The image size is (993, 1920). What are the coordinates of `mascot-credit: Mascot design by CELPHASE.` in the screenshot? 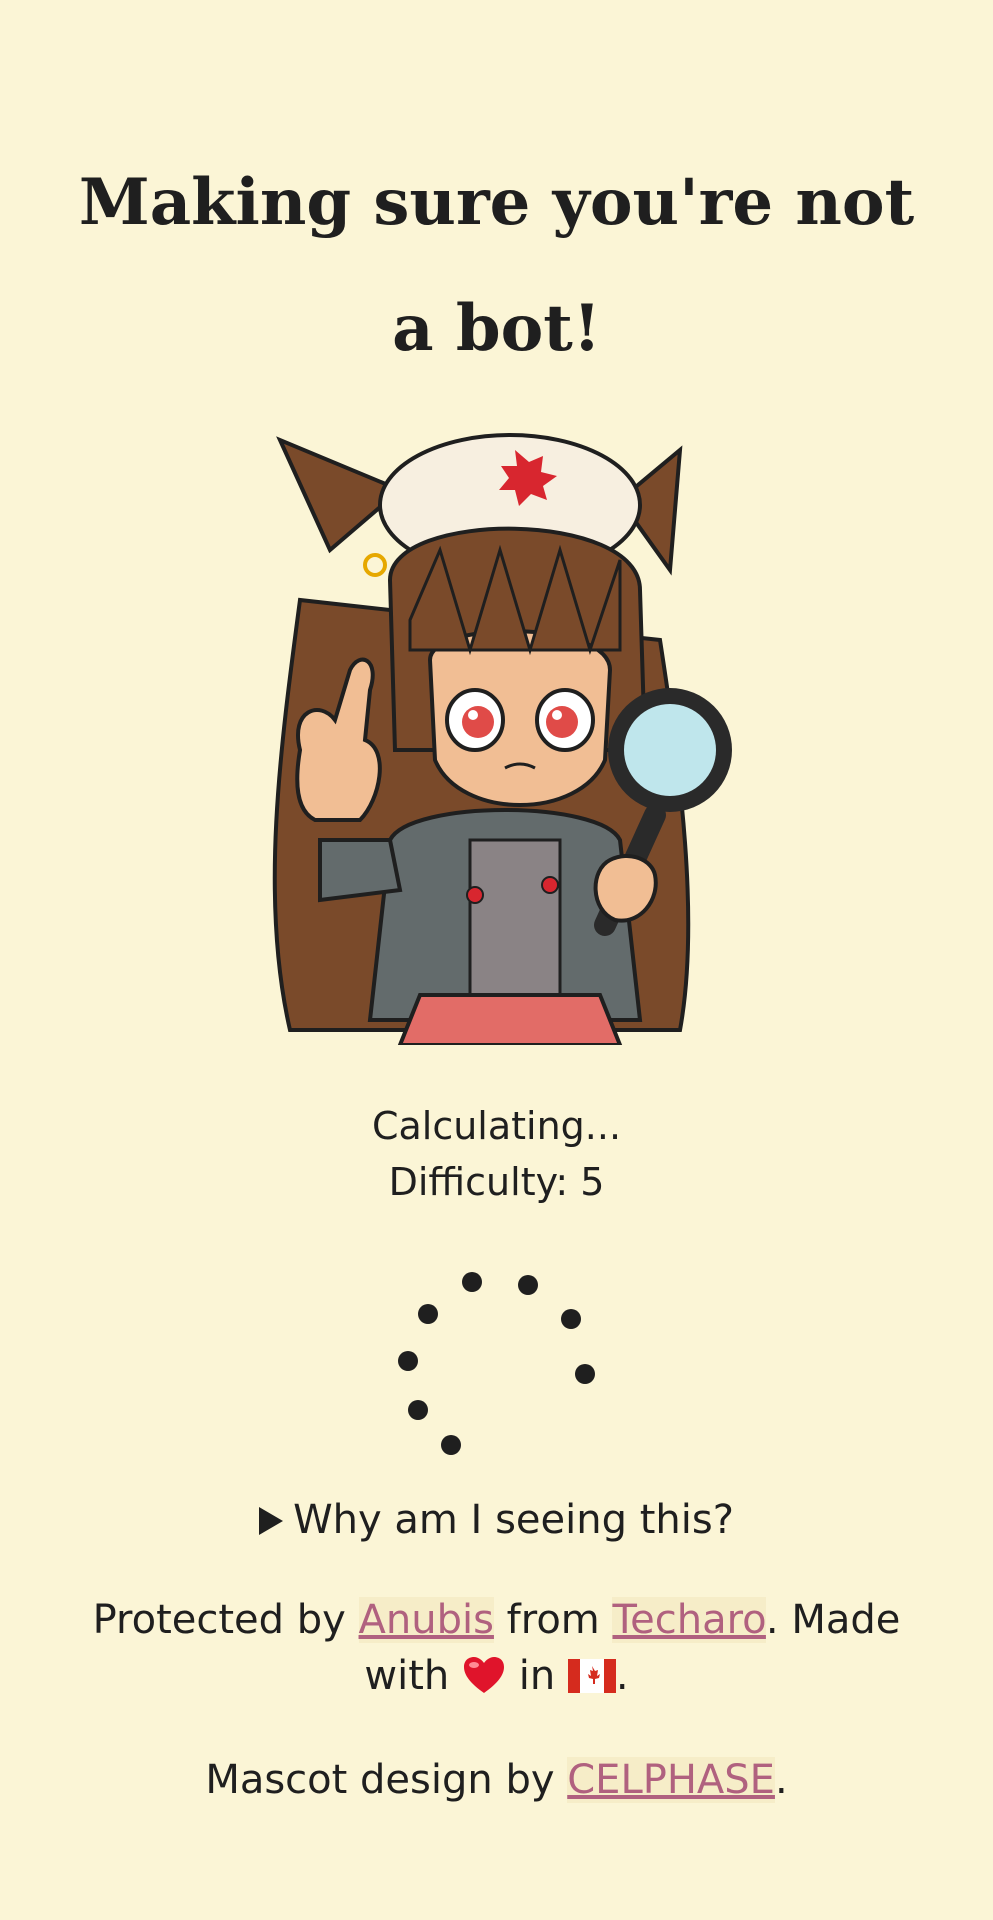 It's located at (496, 1780).